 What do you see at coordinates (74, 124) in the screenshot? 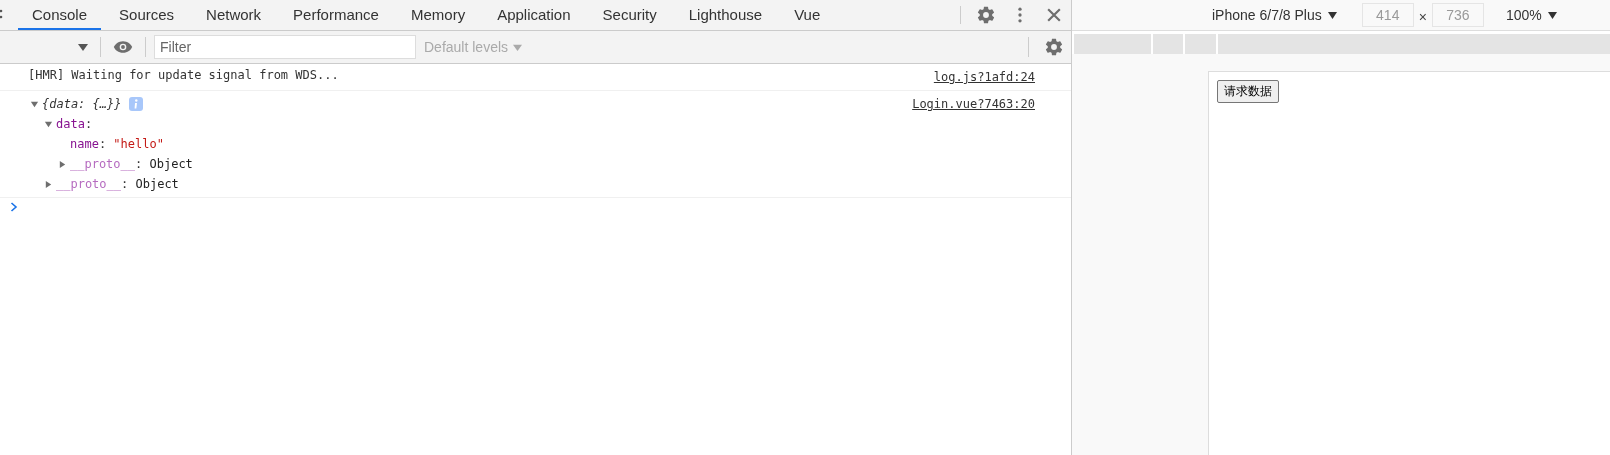
I see `property-entry: data:` at bounding box center [74, 124].